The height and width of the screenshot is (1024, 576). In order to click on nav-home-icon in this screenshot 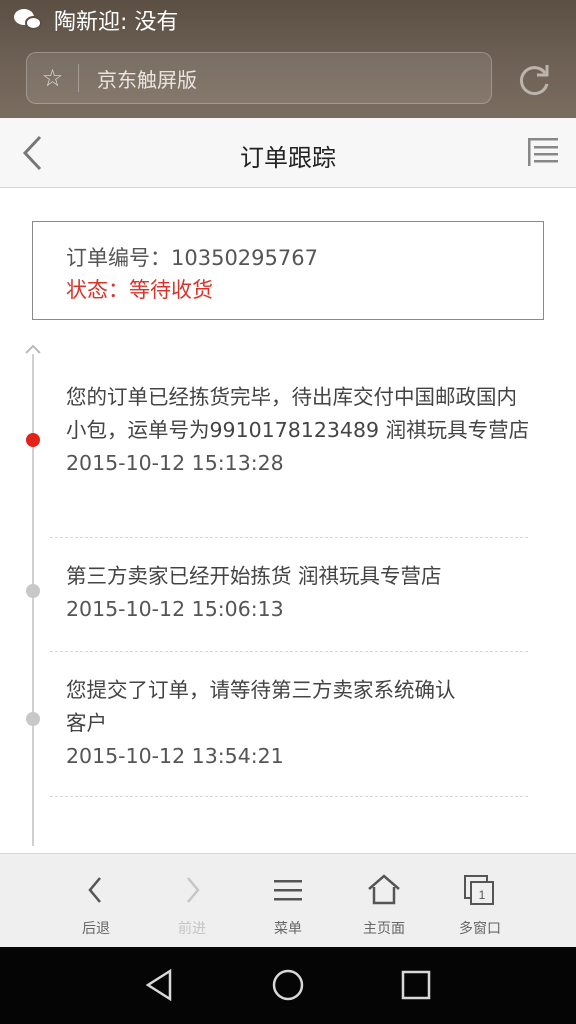, I will do `click(288, 985)`.